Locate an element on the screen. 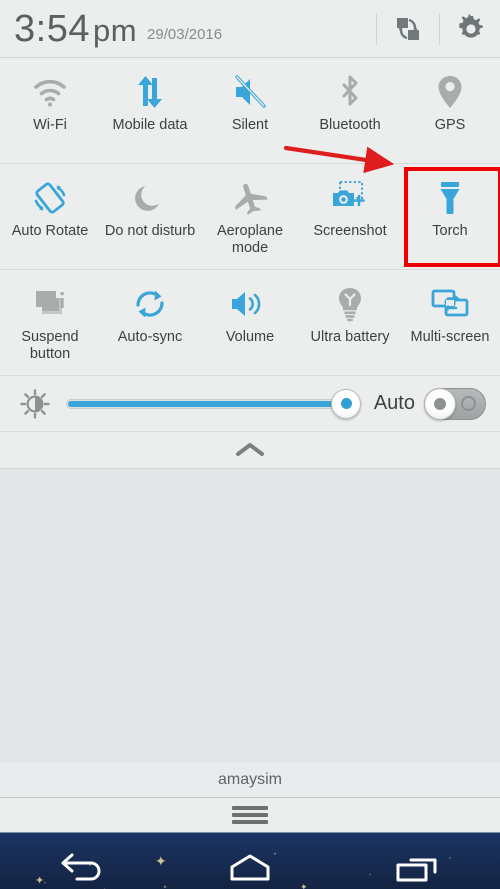 Image resolution: width=500 pixels, height=889 pixels. brightness-slider is located at coordinates (214, 403).